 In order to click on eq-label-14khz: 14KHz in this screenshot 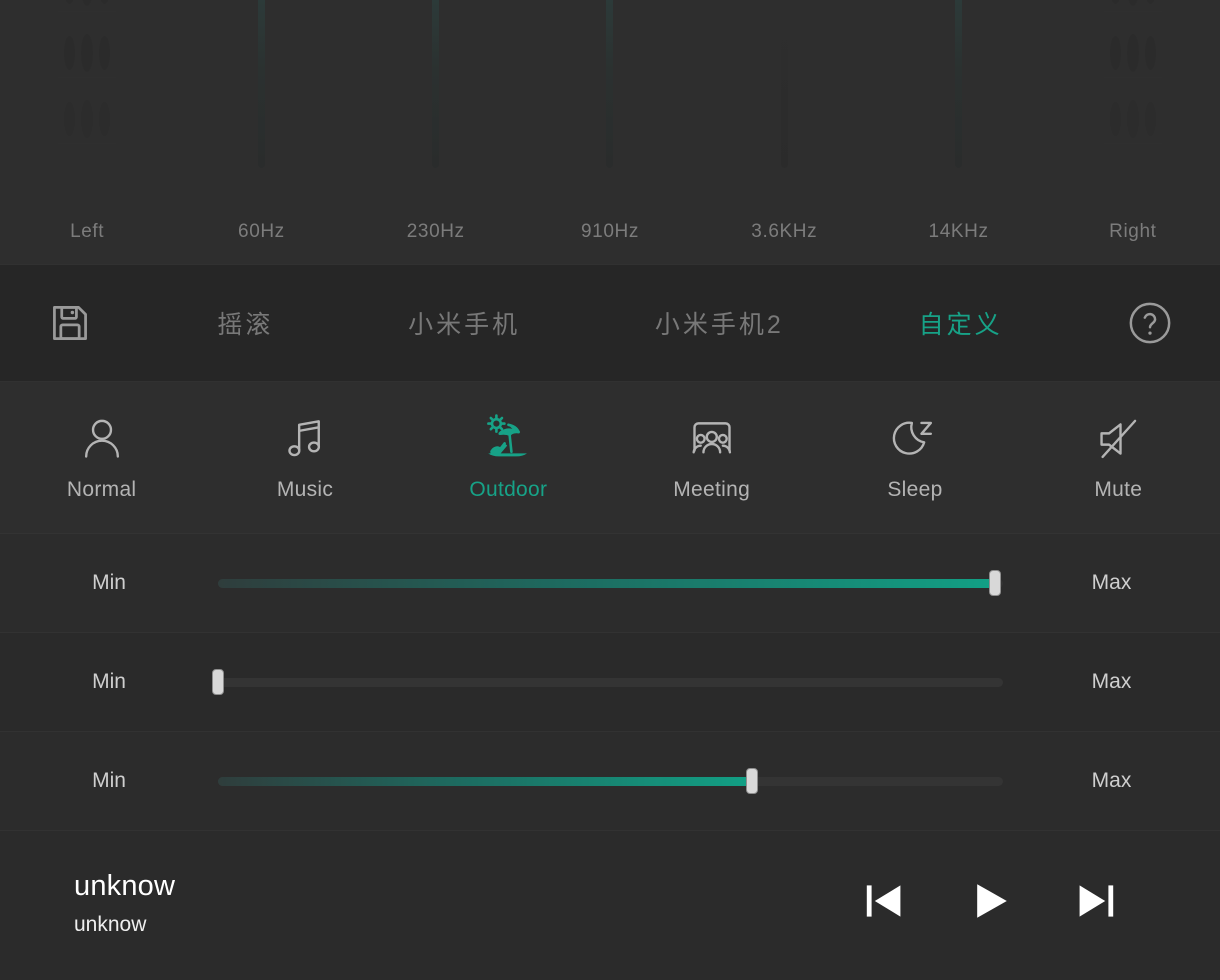, I will do `click(958, 231)`.